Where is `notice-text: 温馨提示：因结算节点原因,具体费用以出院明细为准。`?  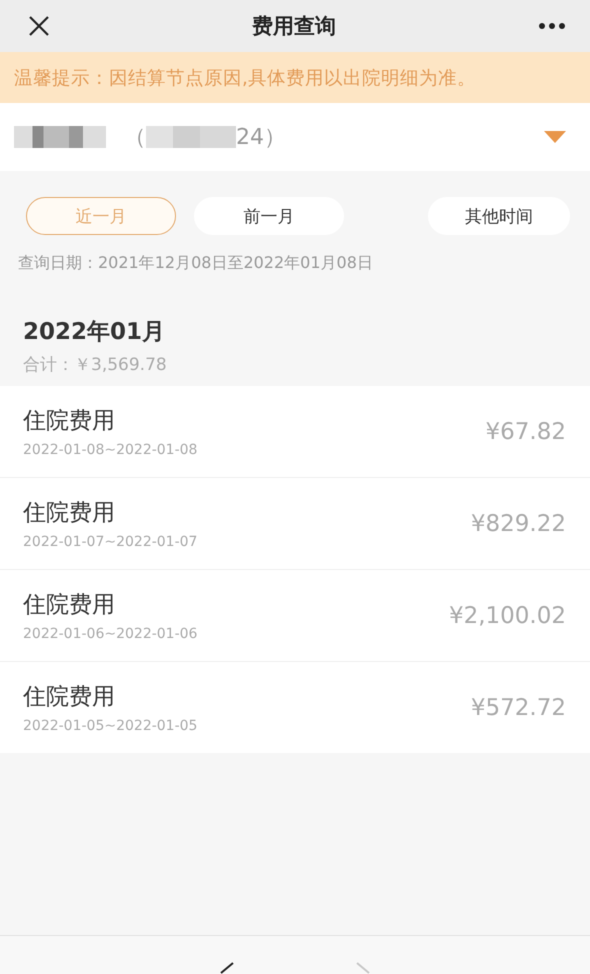 notice-text: 温馨提示：因结算节点原因,具体费用以出院明细为准。 is located at coordinates (245, 78).